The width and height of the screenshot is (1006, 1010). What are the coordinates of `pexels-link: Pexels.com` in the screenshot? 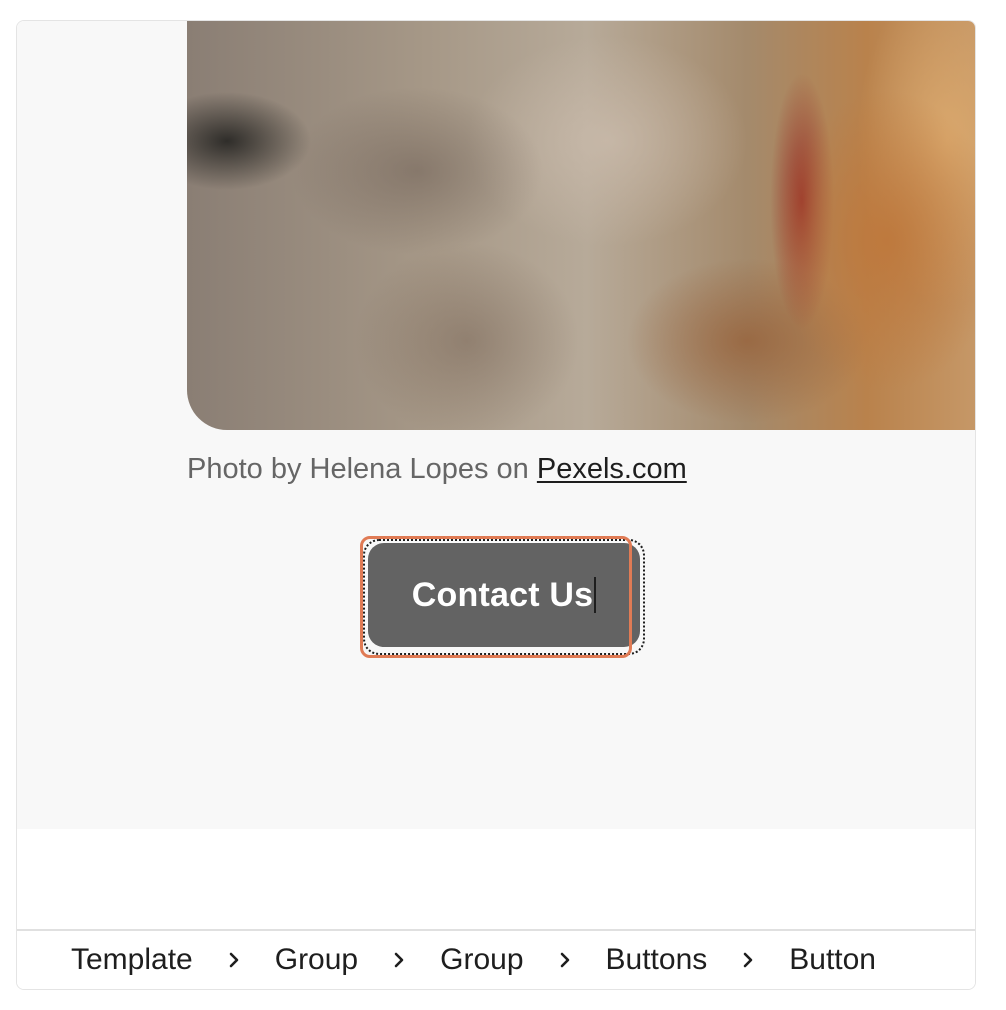 It's located at (612, 469).